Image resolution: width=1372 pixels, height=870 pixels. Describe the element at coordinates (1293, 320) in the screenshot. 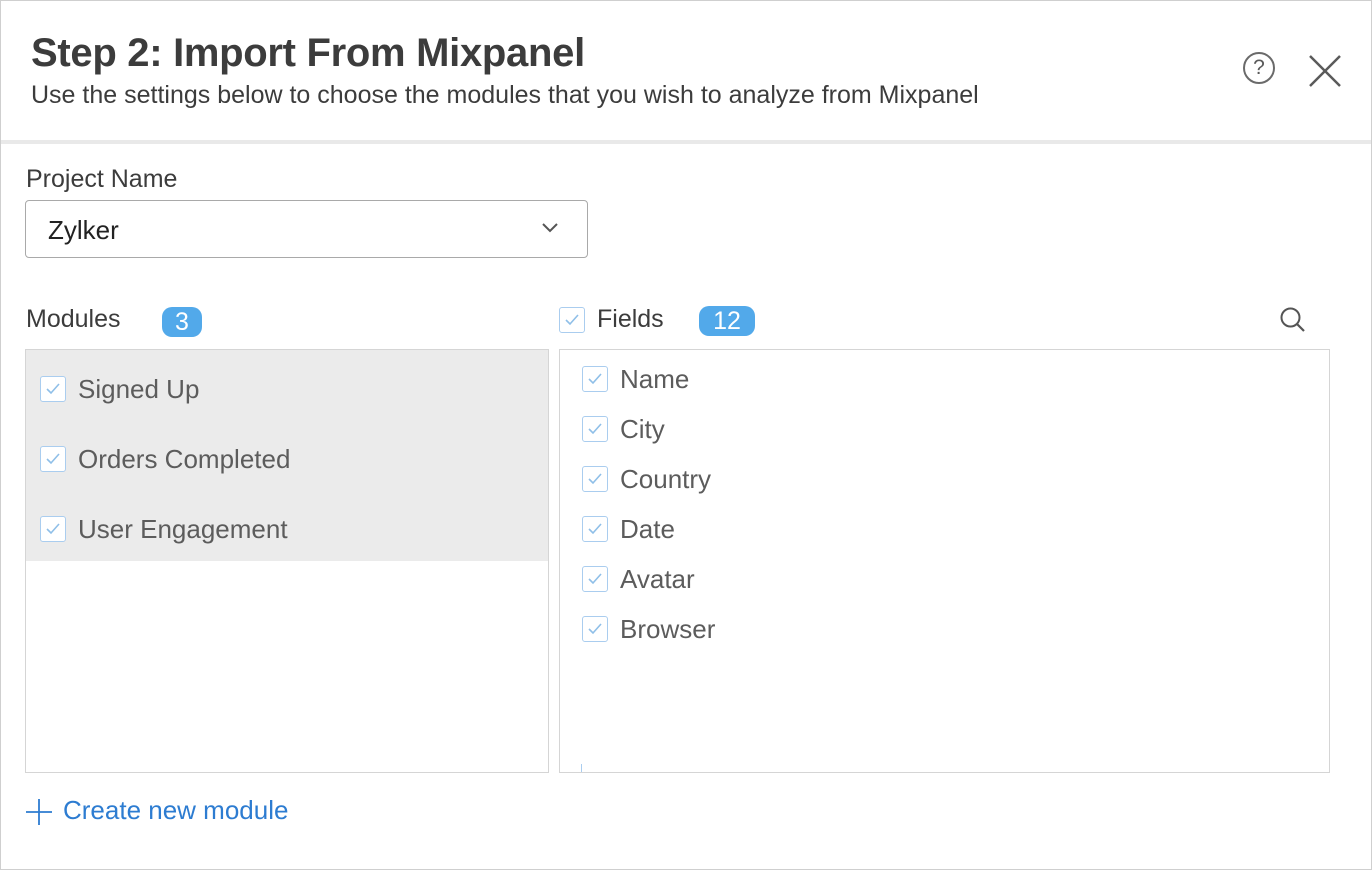

I see `search-icon` at that location.